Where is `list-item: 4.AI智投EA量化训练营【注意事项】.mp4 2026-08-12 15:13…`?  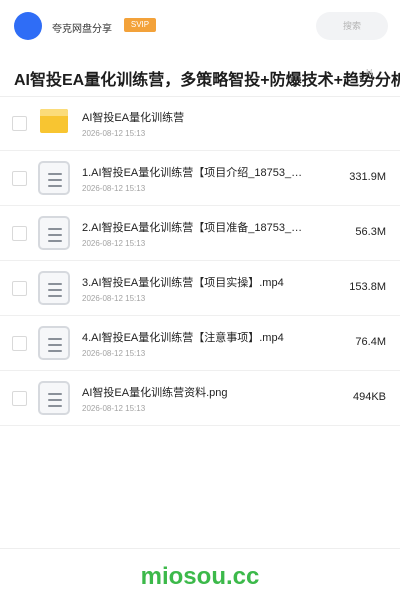
list-item: 4.AI智投EA量化训练营【注意事项】.mp4 2026-08-12 15:13… is located at coordinates (200, 343).